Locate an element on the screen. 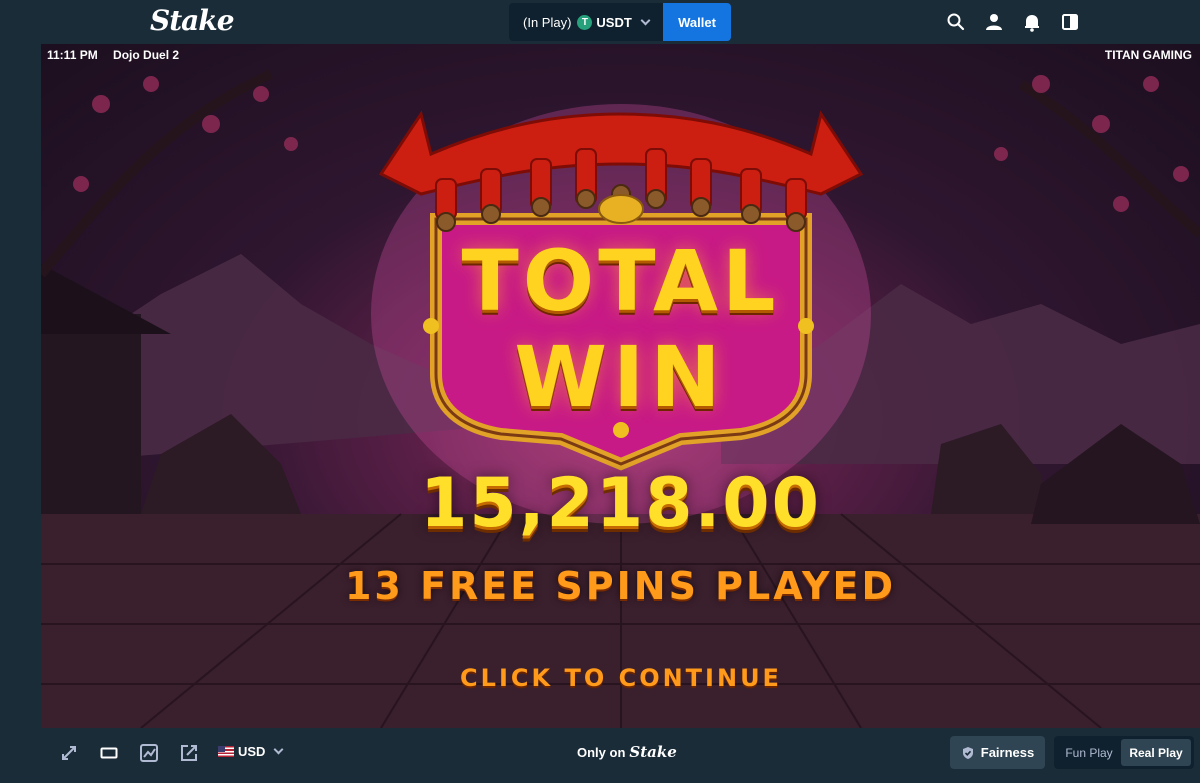 This screenshot has height=783, width=1200. us-flag-icon is located at coordinates (226, 751).